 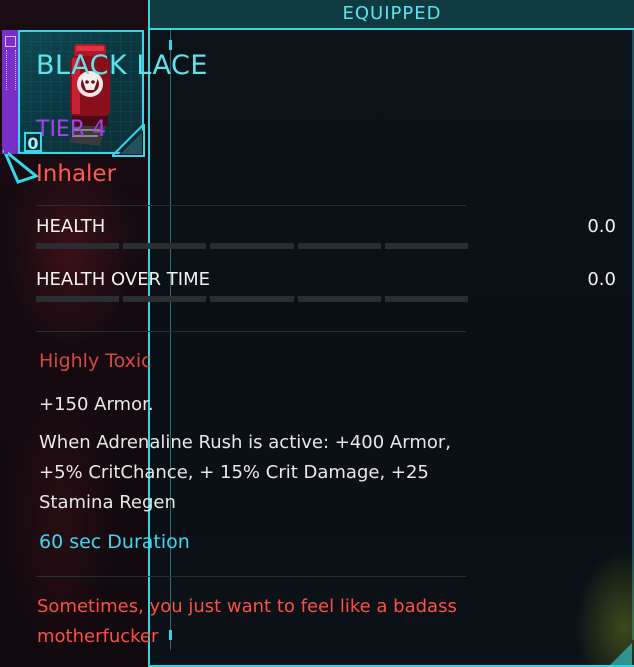 I want to click on item-tier: TIER 4, so click(x=71, y=129).